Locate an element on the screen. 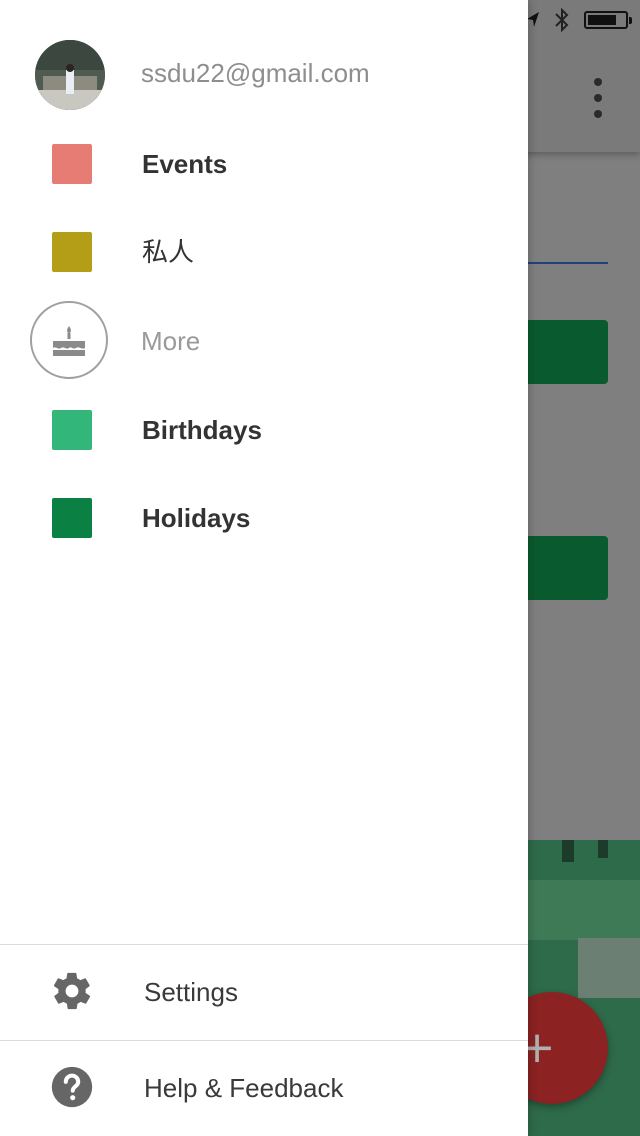 Image resolution: width=640 pixels, height=1136 pixels. account-email: ssdu22@gmail.com is located at coordinates (255, 73).